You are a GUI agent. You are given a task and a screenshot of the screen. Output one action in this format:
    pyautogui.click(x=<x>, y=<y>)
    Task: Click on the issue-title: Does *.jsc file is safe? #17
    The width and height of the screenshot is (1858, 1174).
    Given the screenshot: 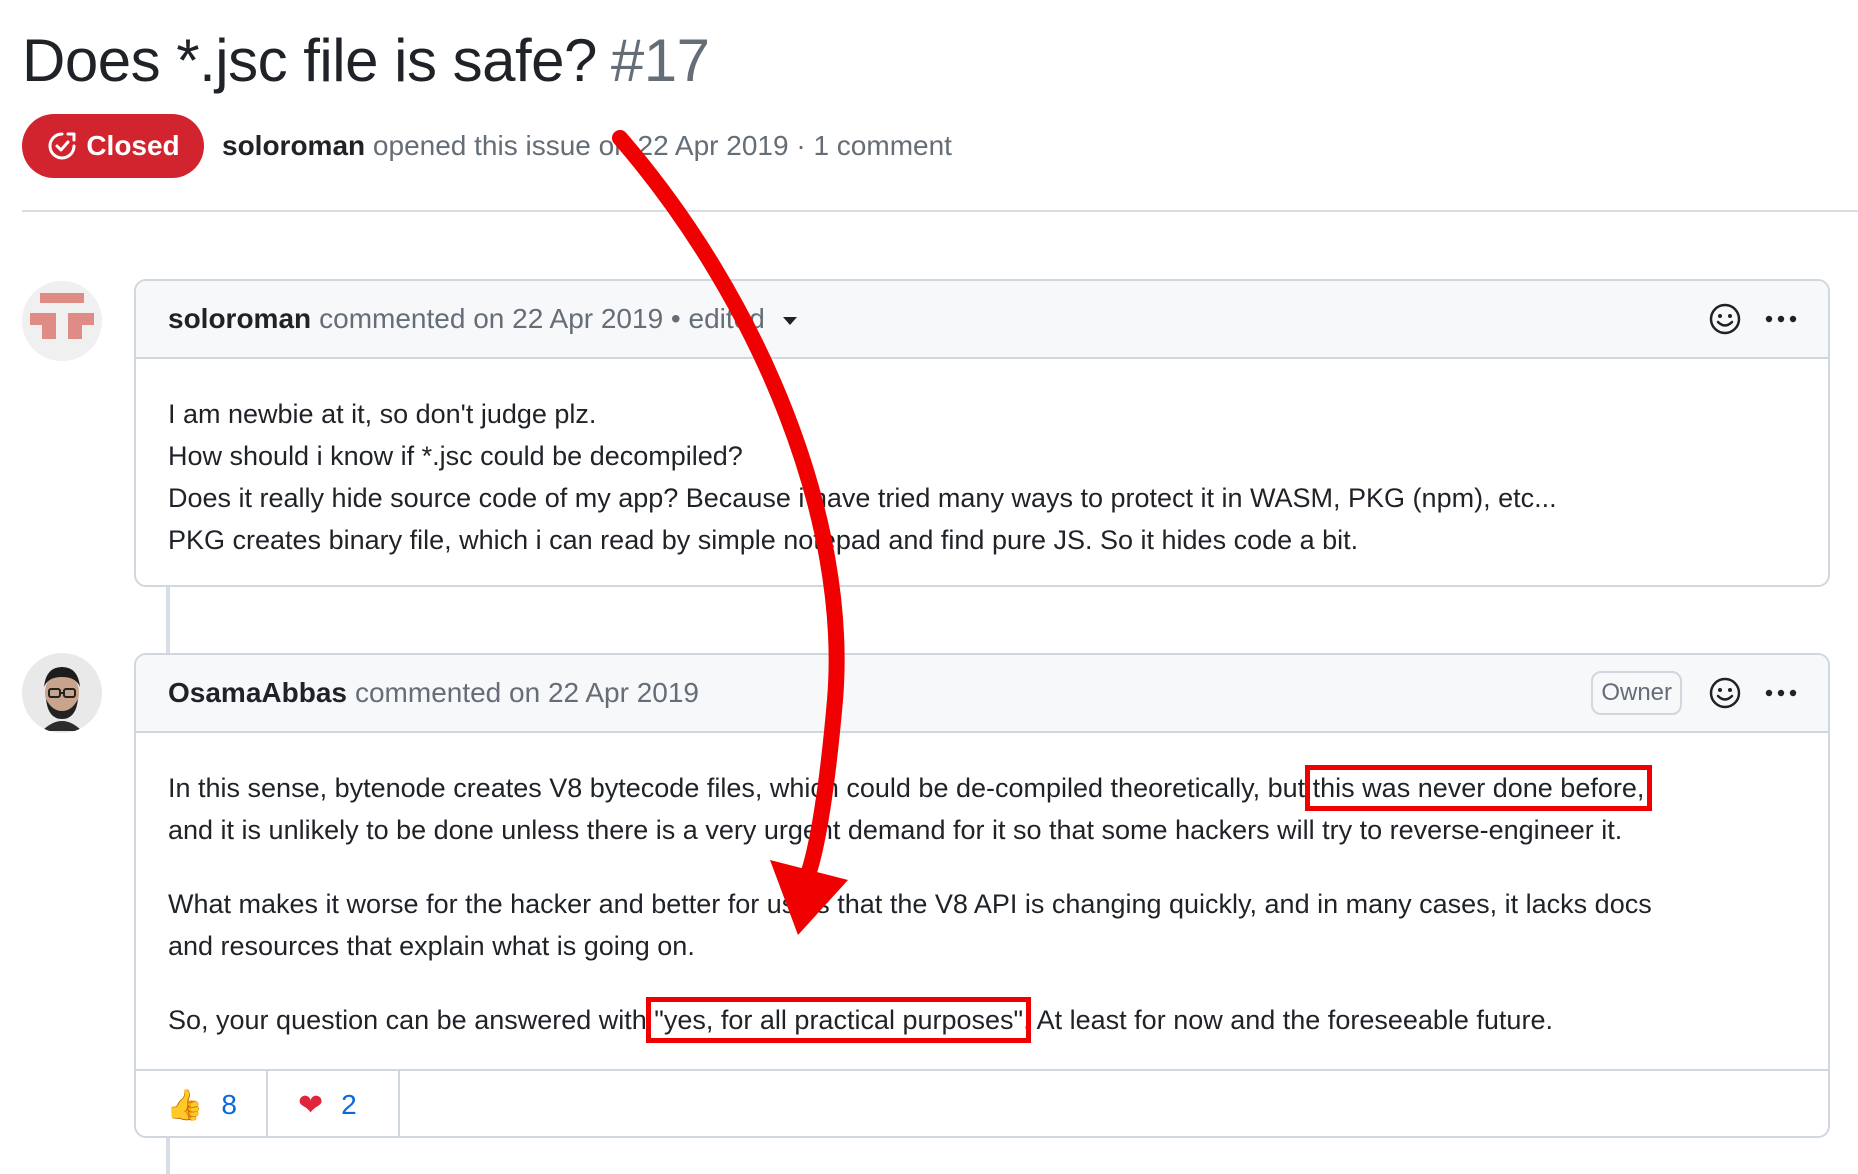 What is the action you would take?
    pyautogui.click(x=366, y=60)
    